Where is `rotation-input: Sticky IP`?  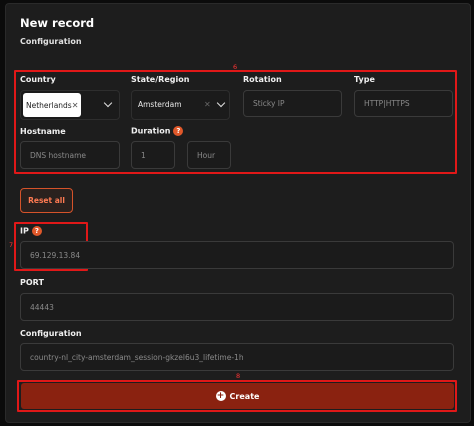
rotation-input: Sticky IP is located at coordinates (292, 103).